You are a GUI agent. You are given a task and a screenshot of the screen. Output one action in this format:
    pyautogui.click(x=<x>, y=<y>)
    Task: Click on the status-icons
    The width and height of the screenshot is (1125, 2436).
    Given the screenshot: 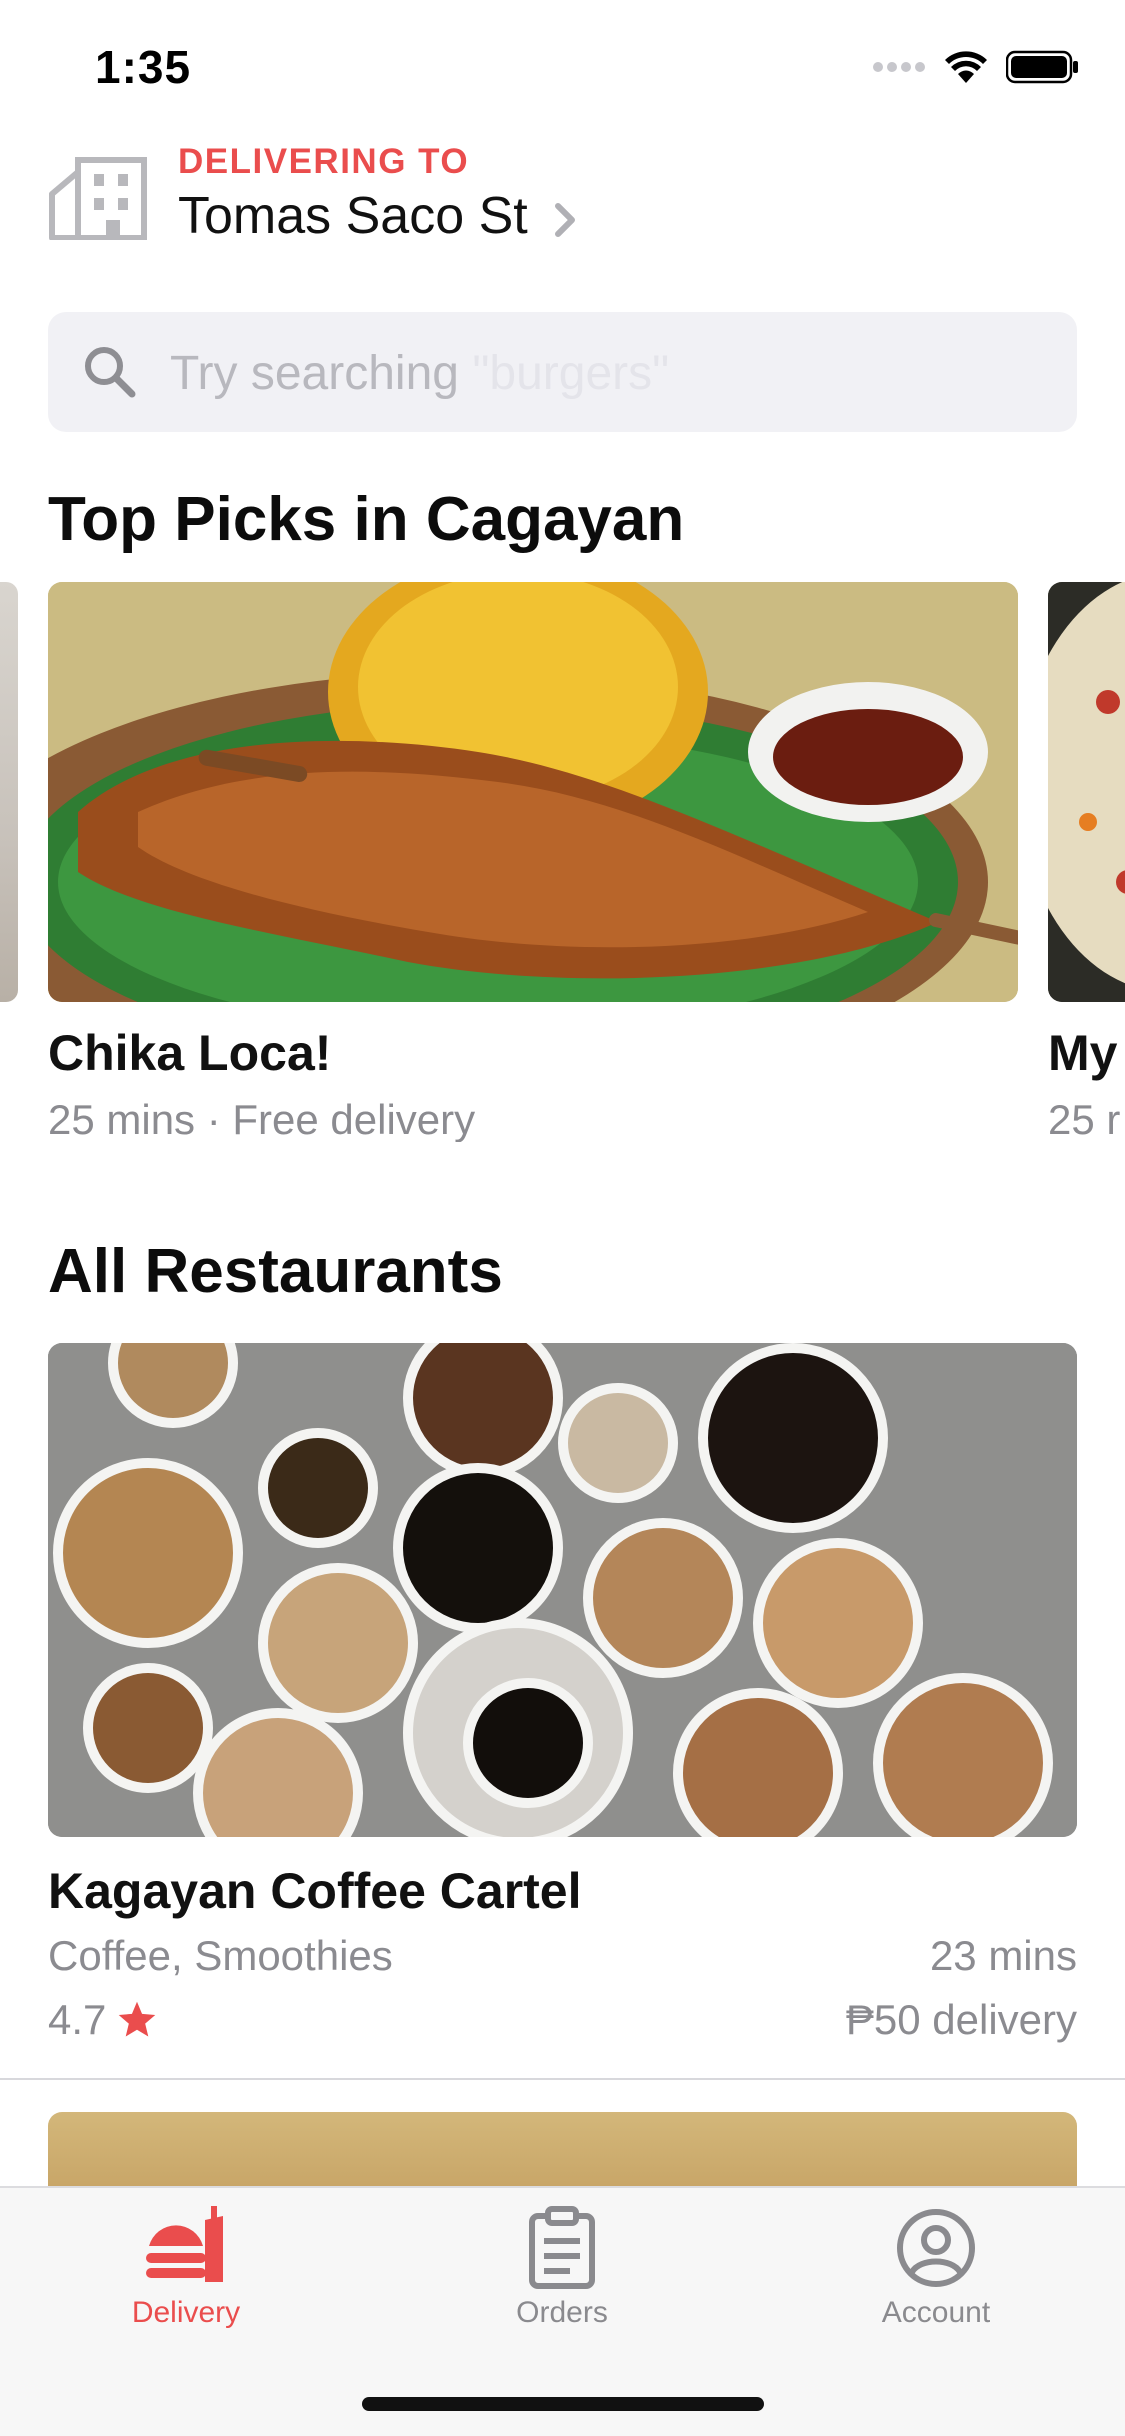 What is the action you would take?
    pyautogui.click(x=976, y=67)
    